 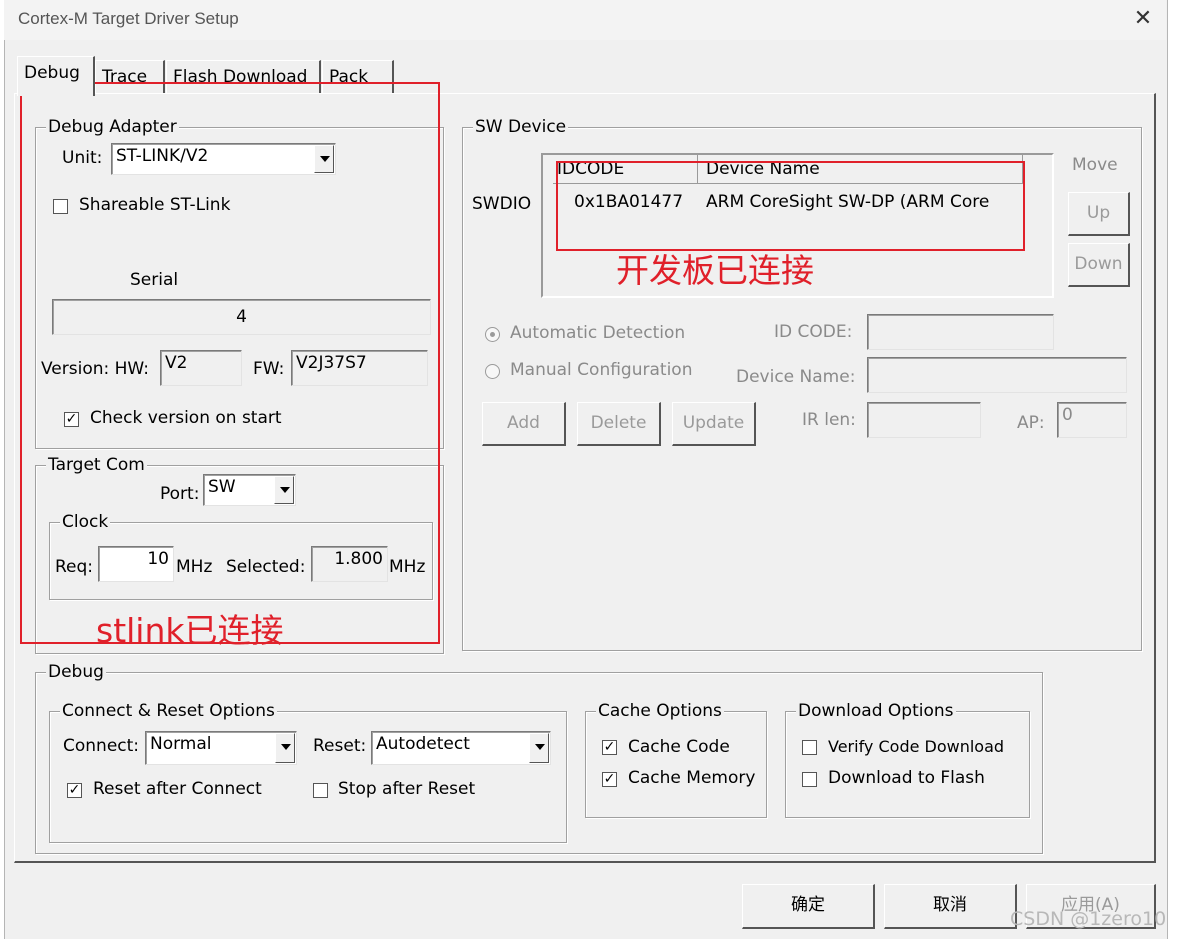 I want to click on reset-select-value: Autodetect, so click(x=423, y=744).